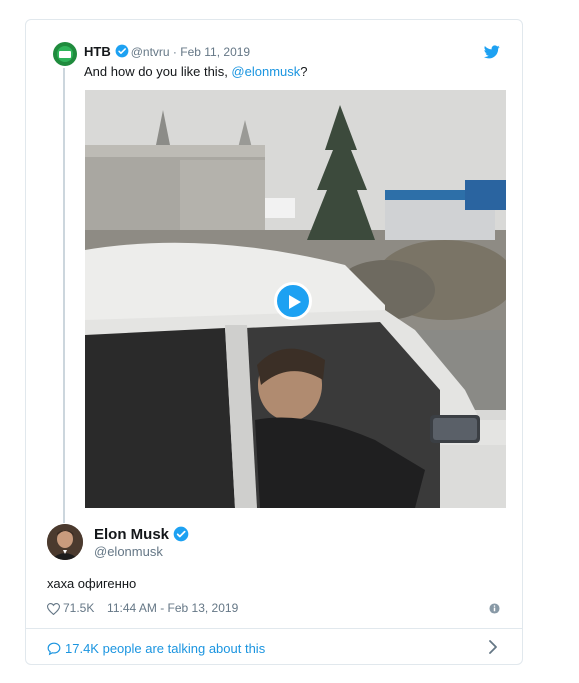 This screenshot has height=683, width=579. What do you see at coordinates (150, 52) in the screenshot?
I see `quoted-handle: @ntvru` at bounding box center [150, 52].